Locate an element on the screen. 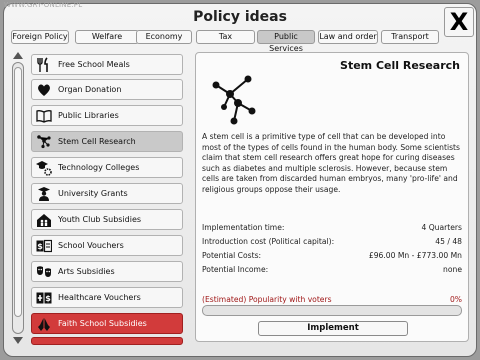 This screenshot has height=360, width=480. policy-item-faith-school-subsidies: Faith School Subsidies is located at coordinates (107, 323).